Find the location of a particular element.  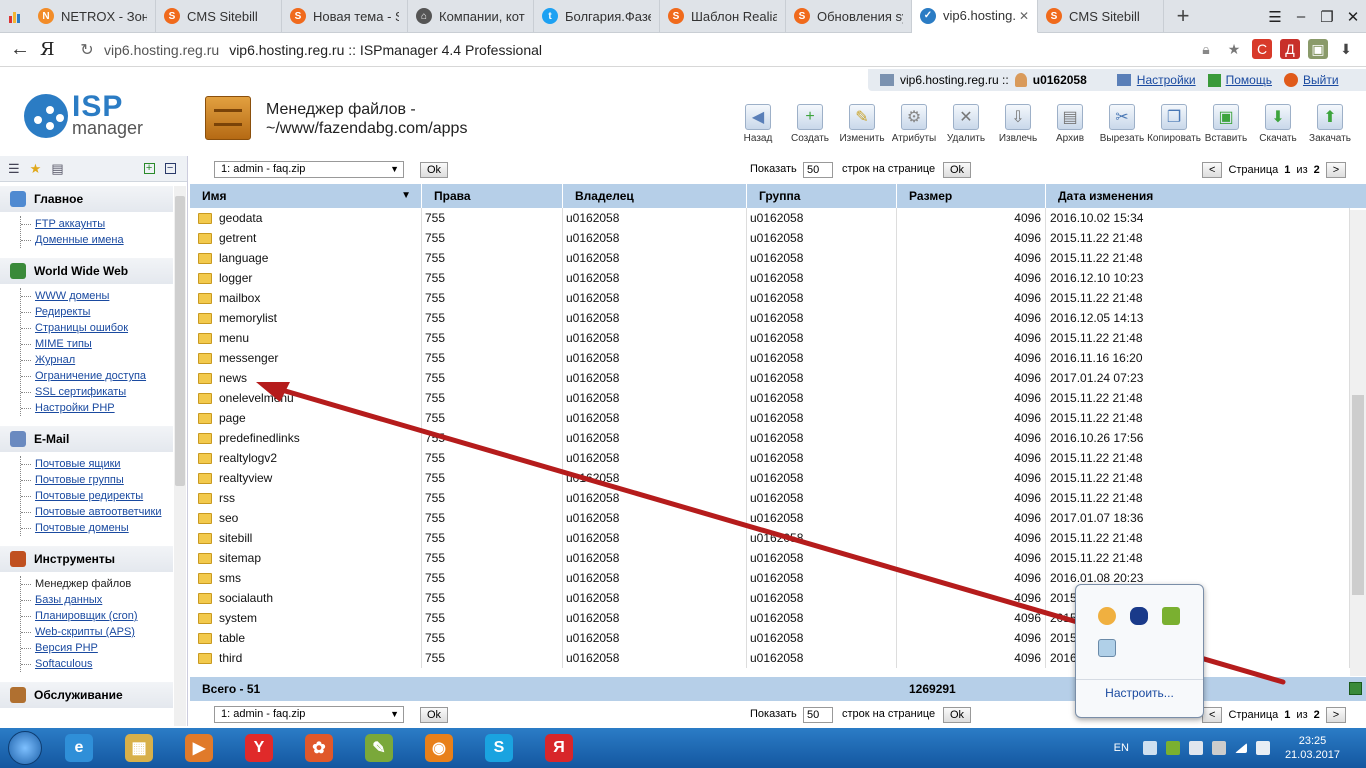

tray-network-app-icon is located at coordinates (1172, 748).